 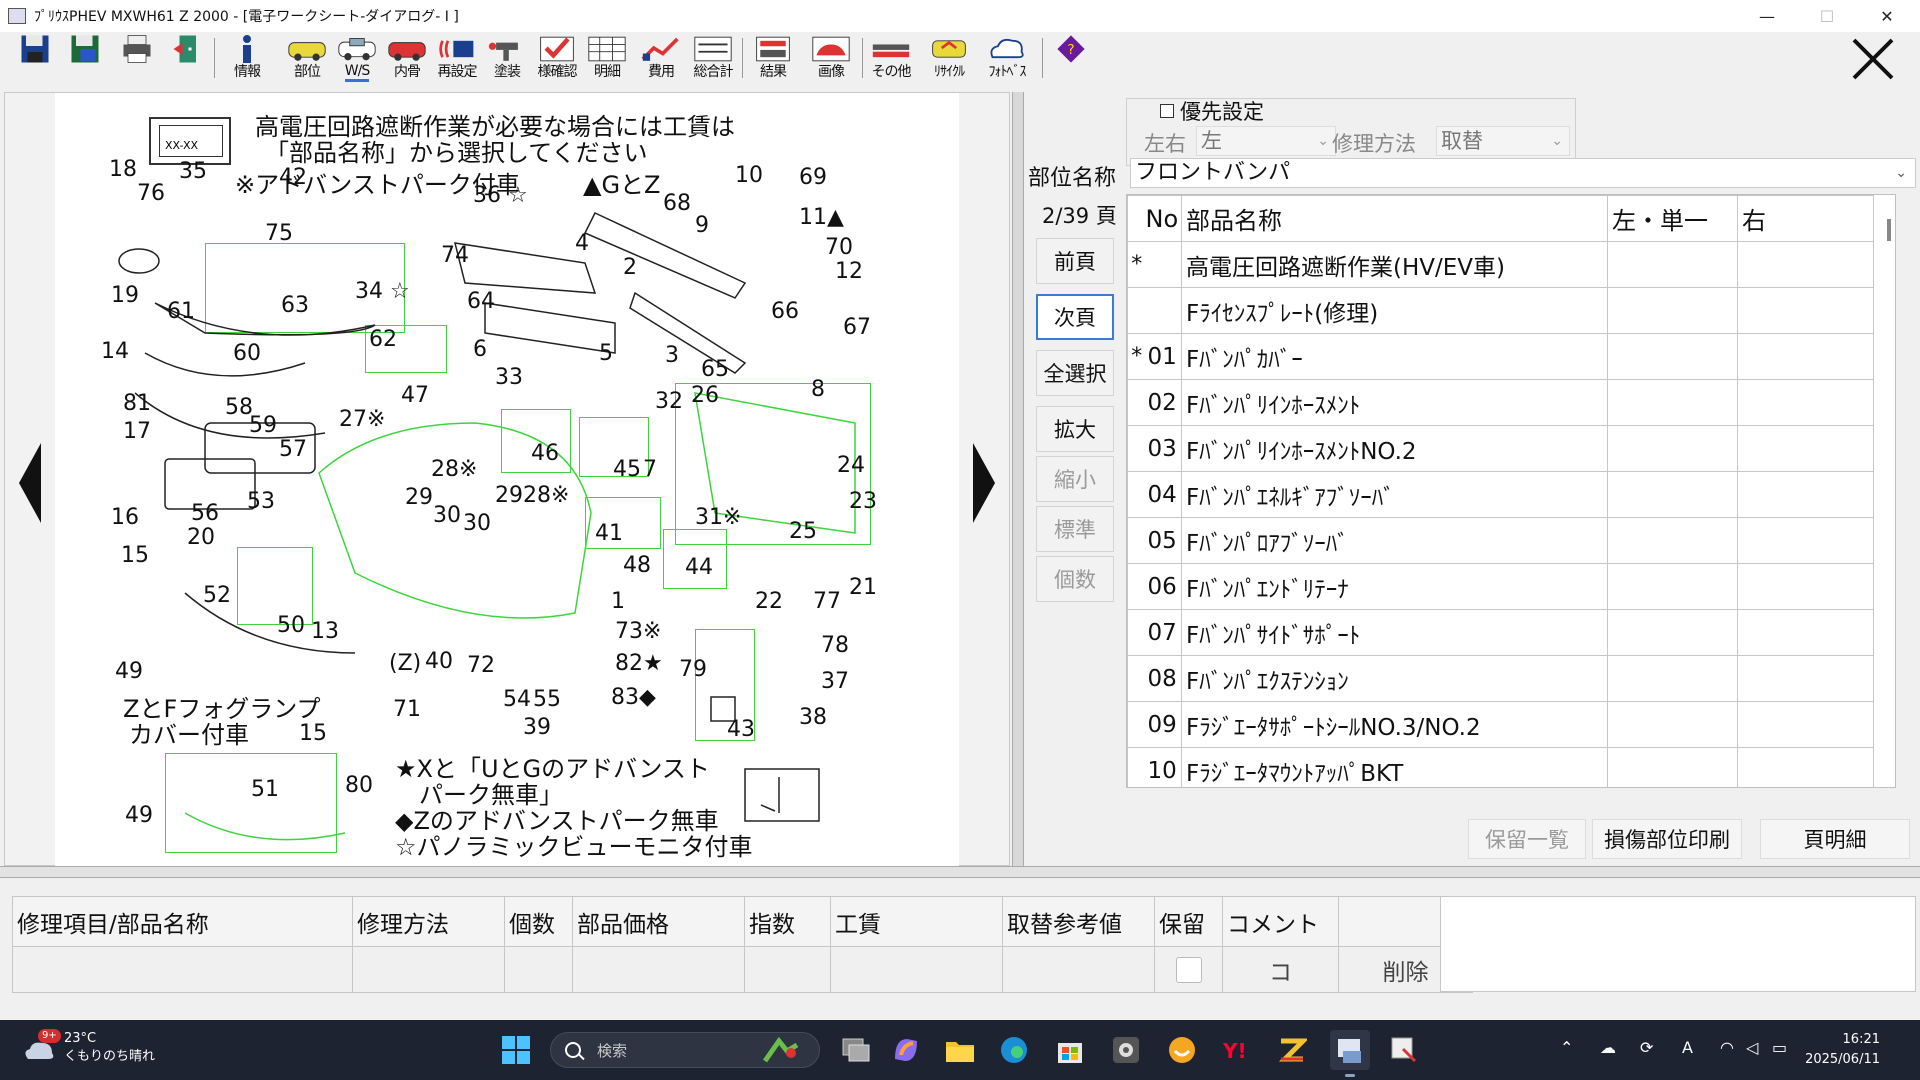 What do you see at coordinates (1075, 429) in the screenshot?
I see `zoom-in-button: 拡大` at bounding box center [1075, 429].